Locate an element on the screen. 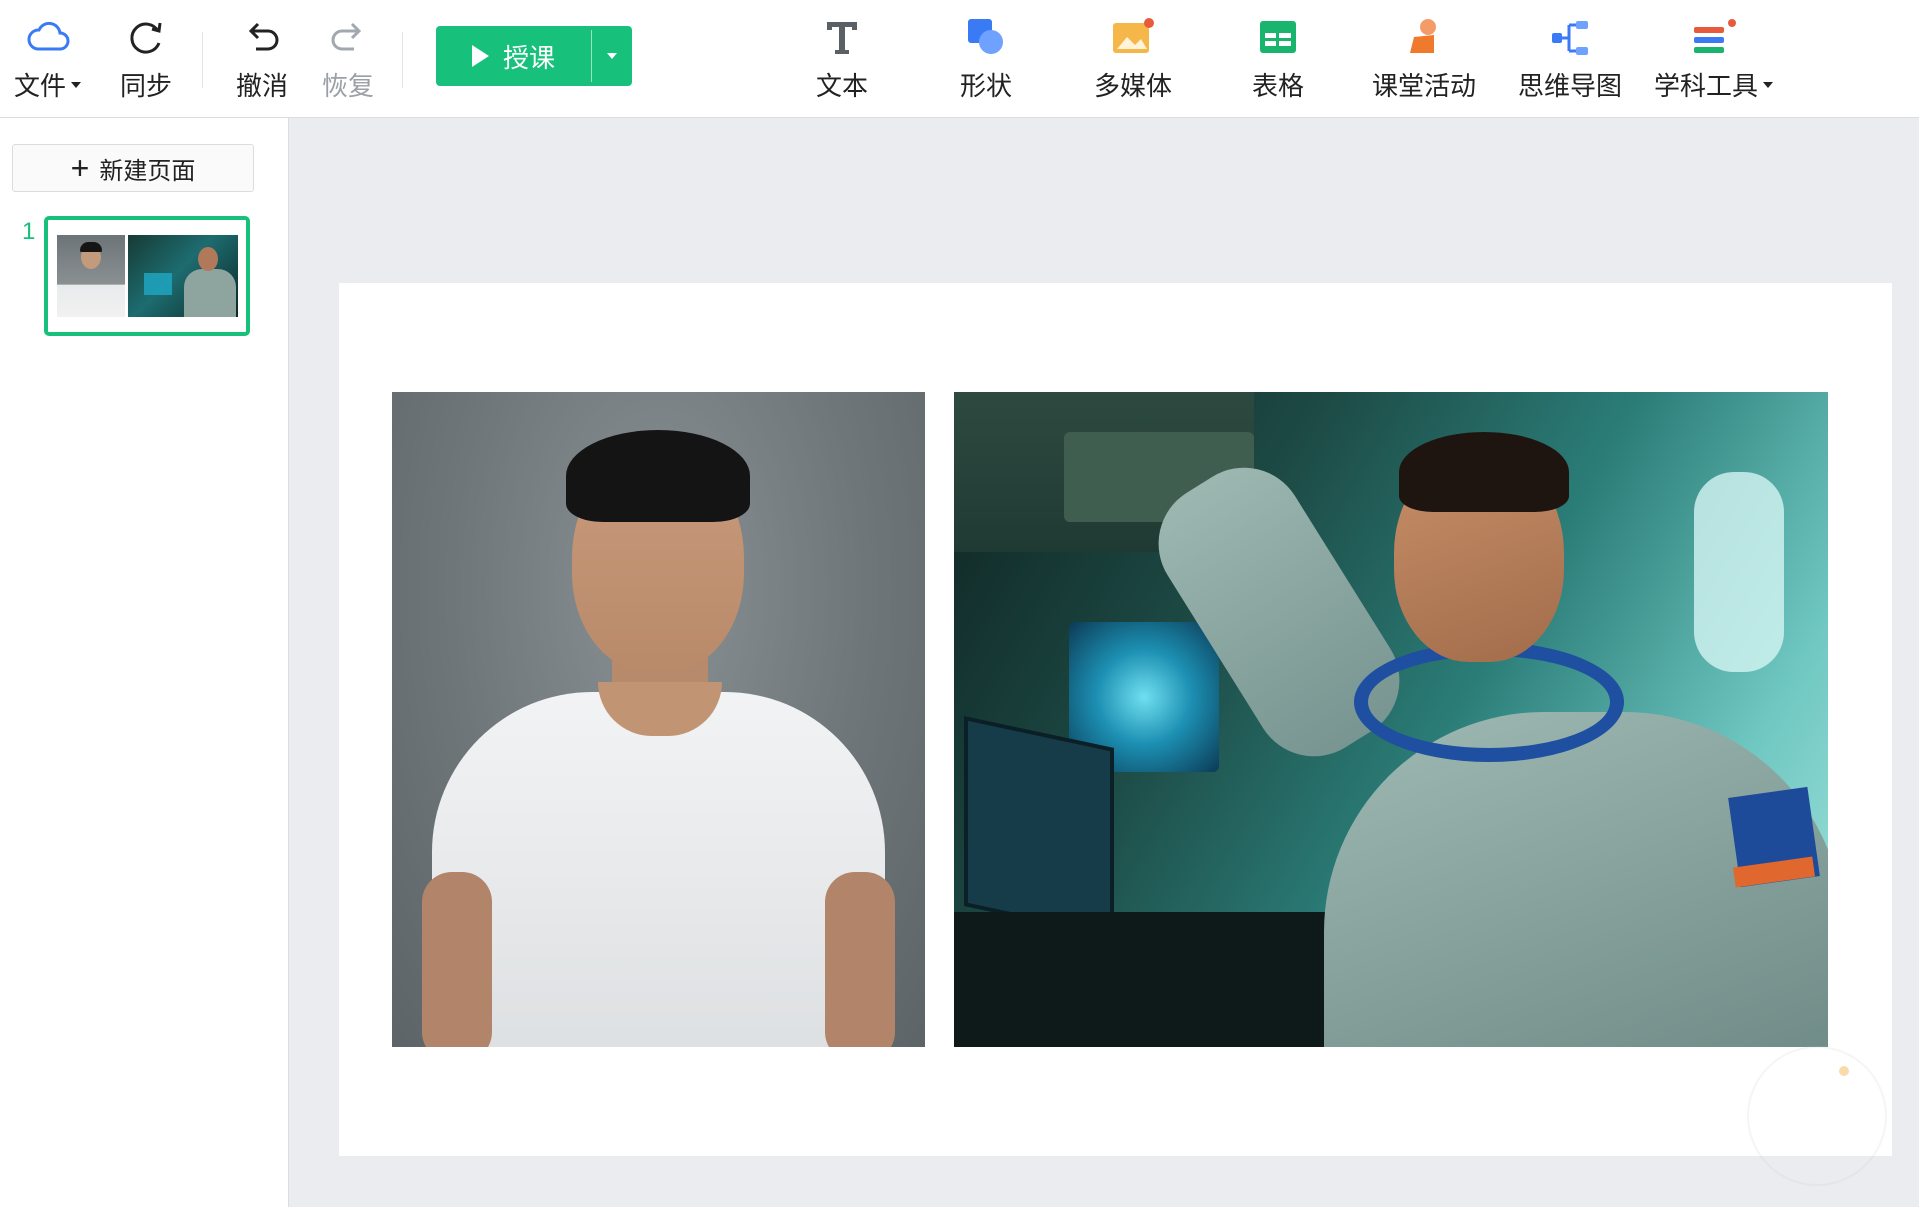 This screenshot has height=1207, width=1919. teach-start-button: 授课 is located at coordinates (513, 56).